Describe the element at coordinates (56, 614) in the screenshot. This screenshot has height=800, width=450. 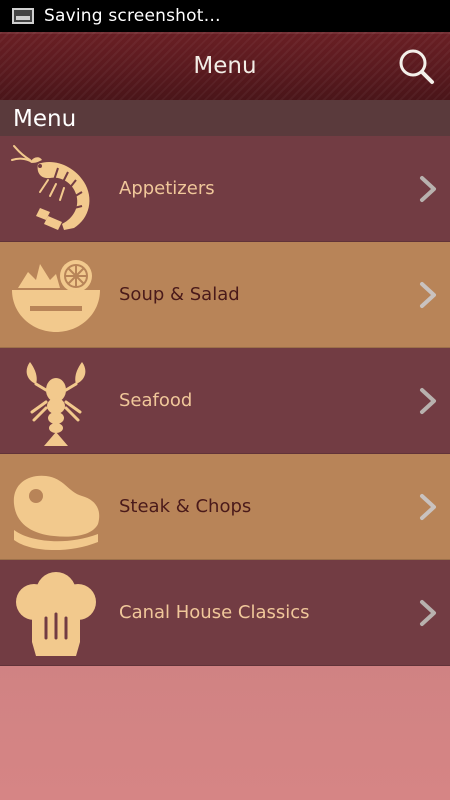
I see `chef-hat-icon` at that location.